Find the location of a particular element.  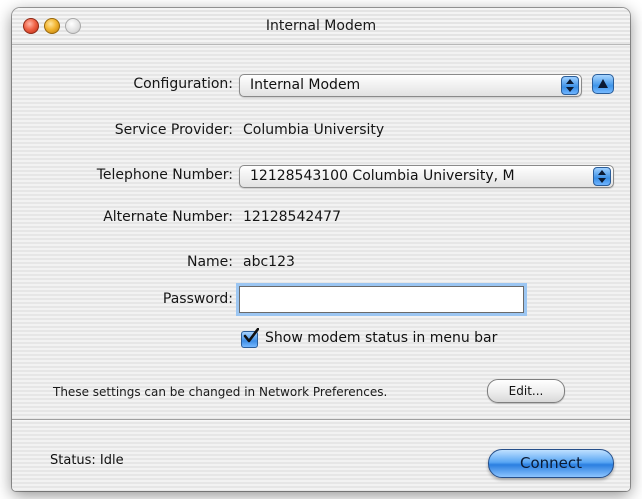

checkmark-icon is located at coordinates (251, 335).